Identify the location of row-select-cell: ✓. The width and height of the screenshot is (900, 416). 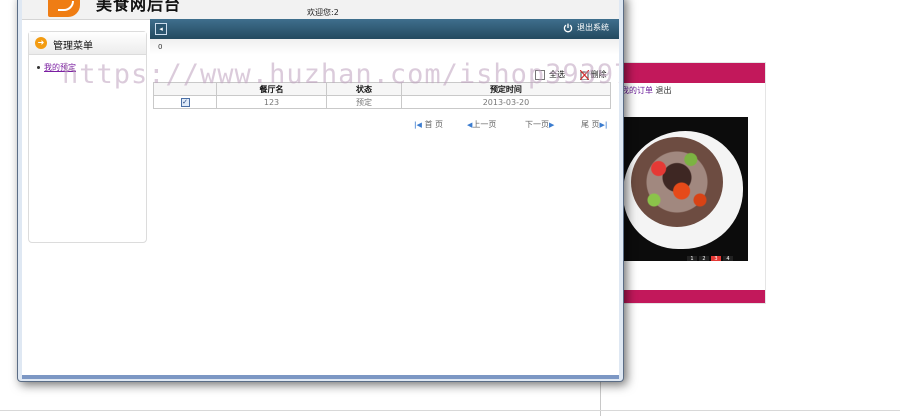
(185, 102).